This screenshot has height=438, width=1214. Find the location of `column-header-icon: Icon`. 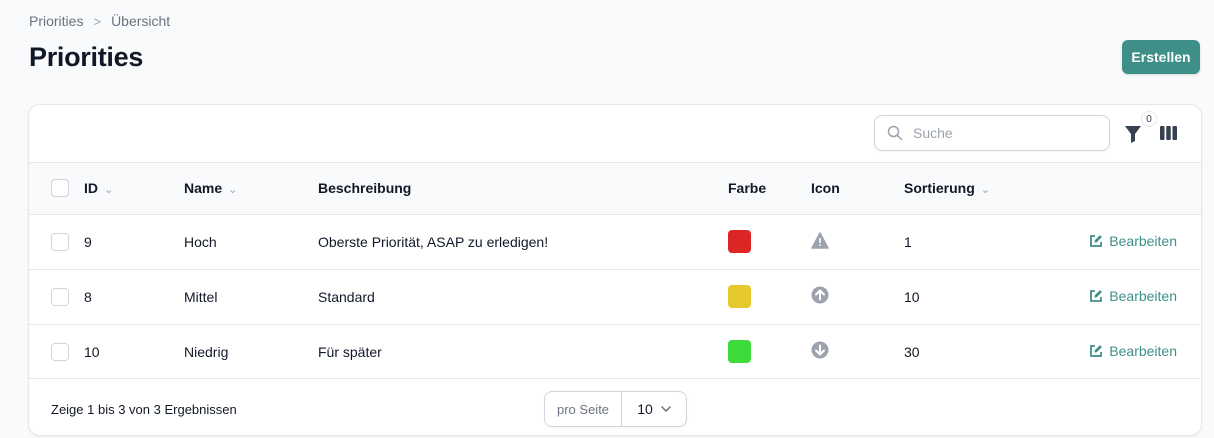

column-header-icon: Icon is located at coordinates (825, 188).